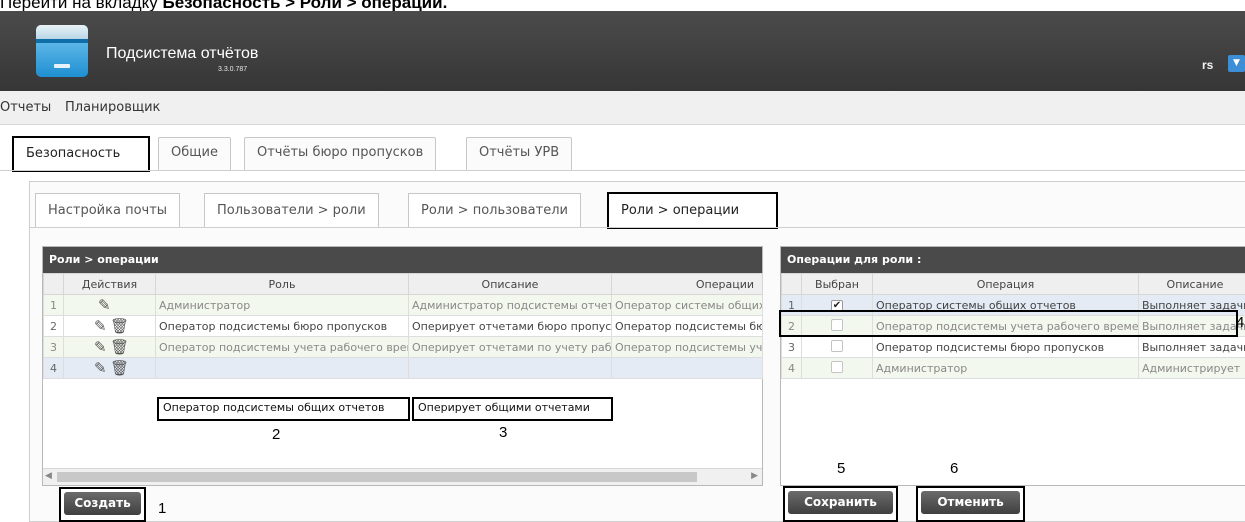 The width and height of the screenshot is (1245, 522). What do you see at coordinates (53, 284) in the screenshot?
I see `column-header-index` at bounding box center [53, 284].